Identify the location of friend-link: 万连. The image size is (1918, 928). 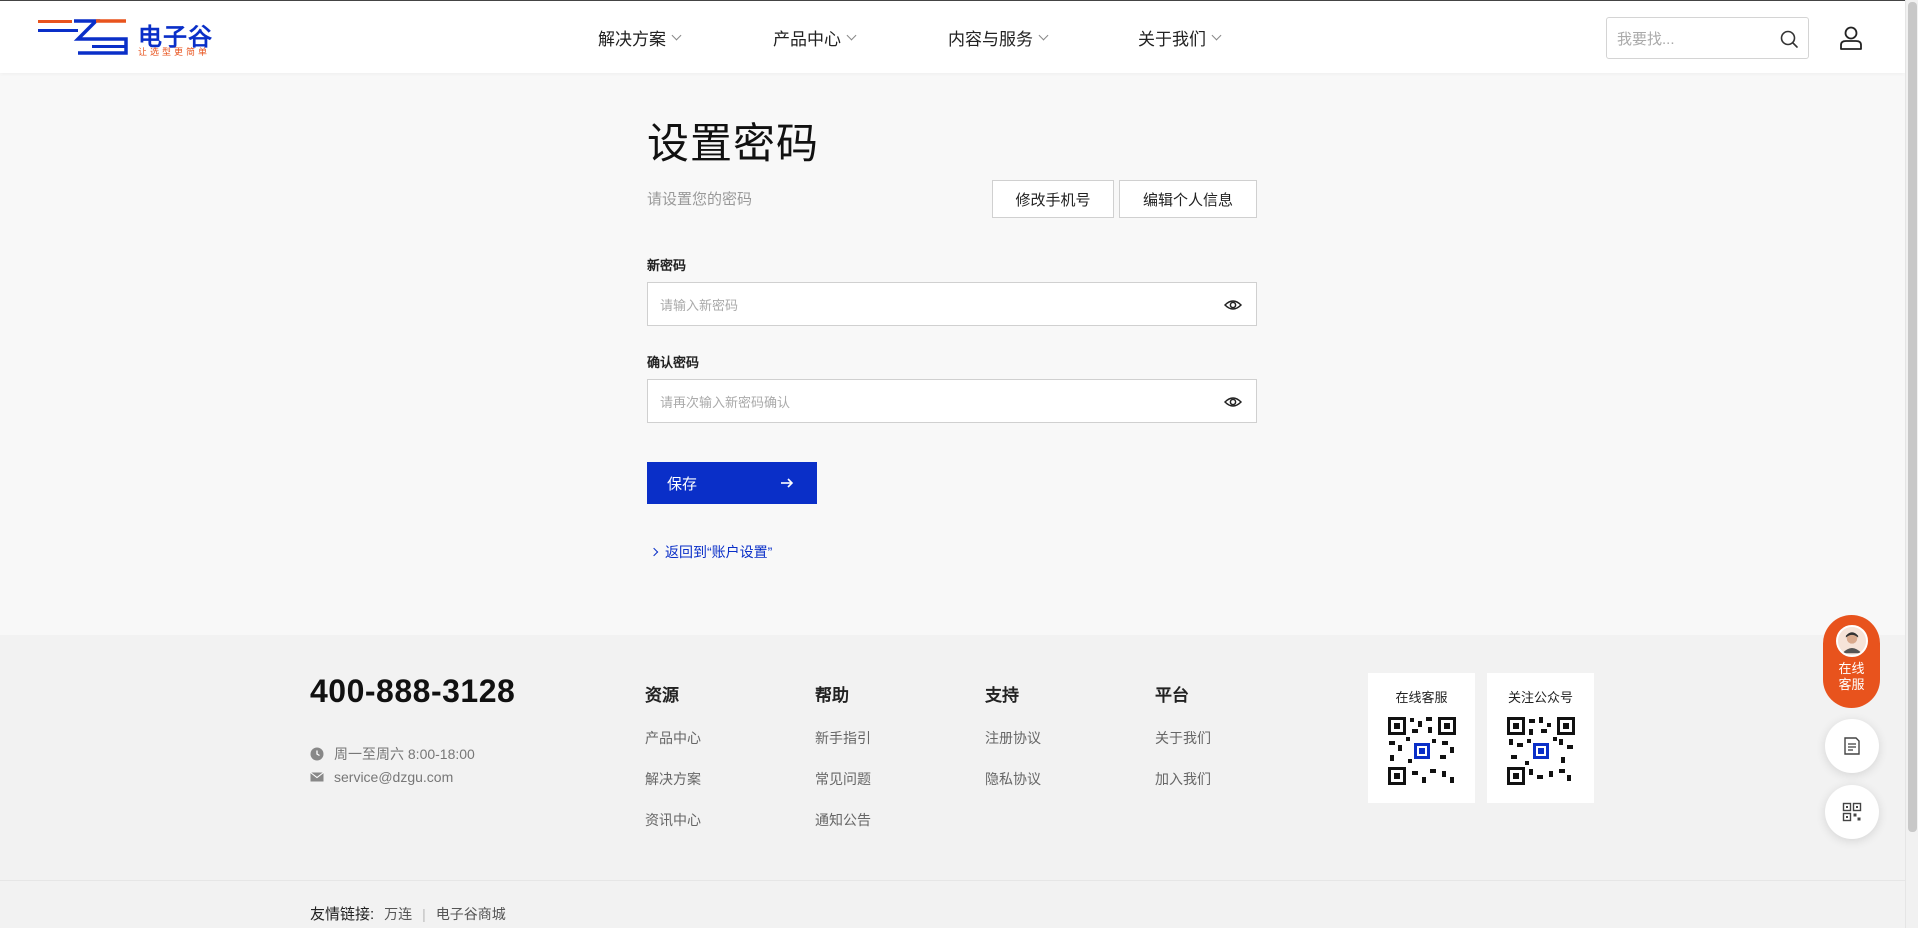
(398, 914).